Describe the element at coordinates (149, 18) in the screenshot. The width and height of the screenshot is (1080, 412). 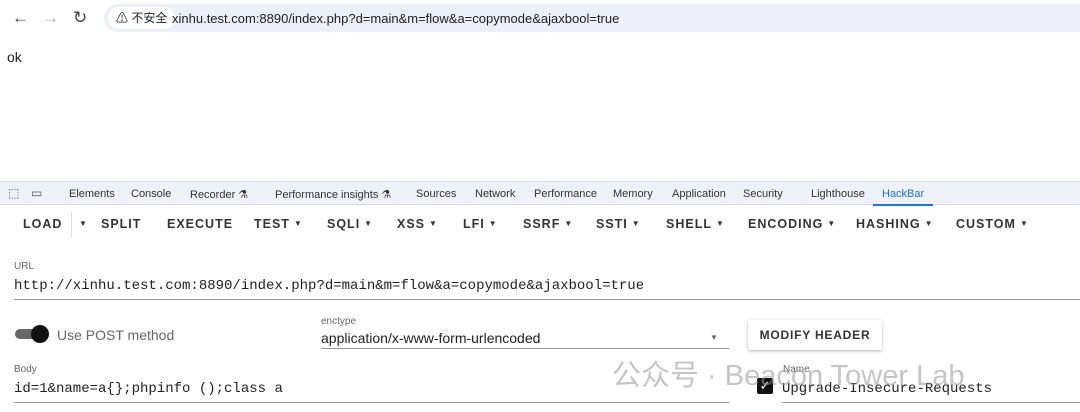
I see `security-label: 不安全` at that location.